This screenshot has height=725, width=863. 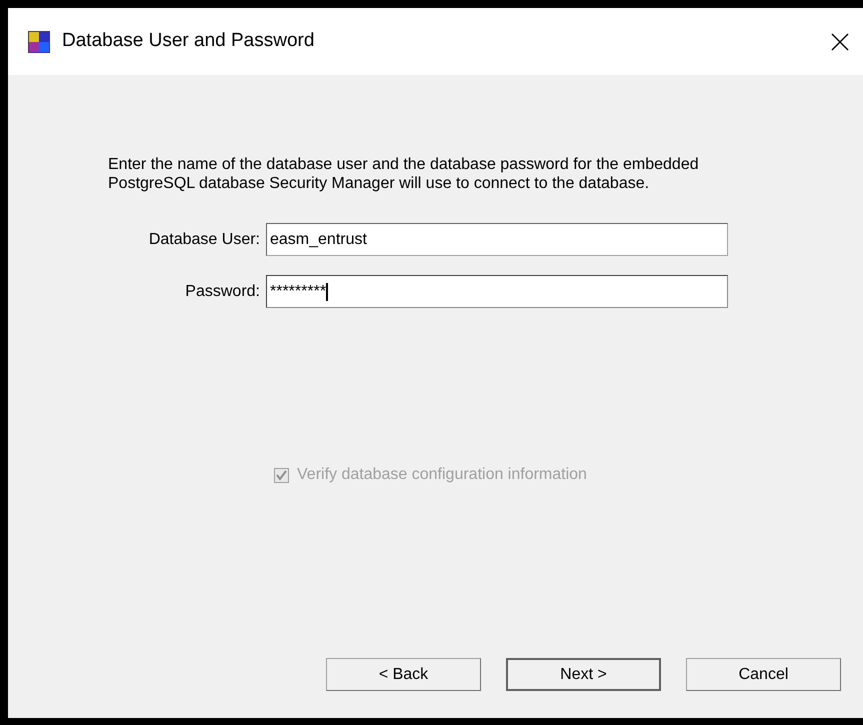 I want to click on dialog-button: Cancel, so click(x=763, y=674).